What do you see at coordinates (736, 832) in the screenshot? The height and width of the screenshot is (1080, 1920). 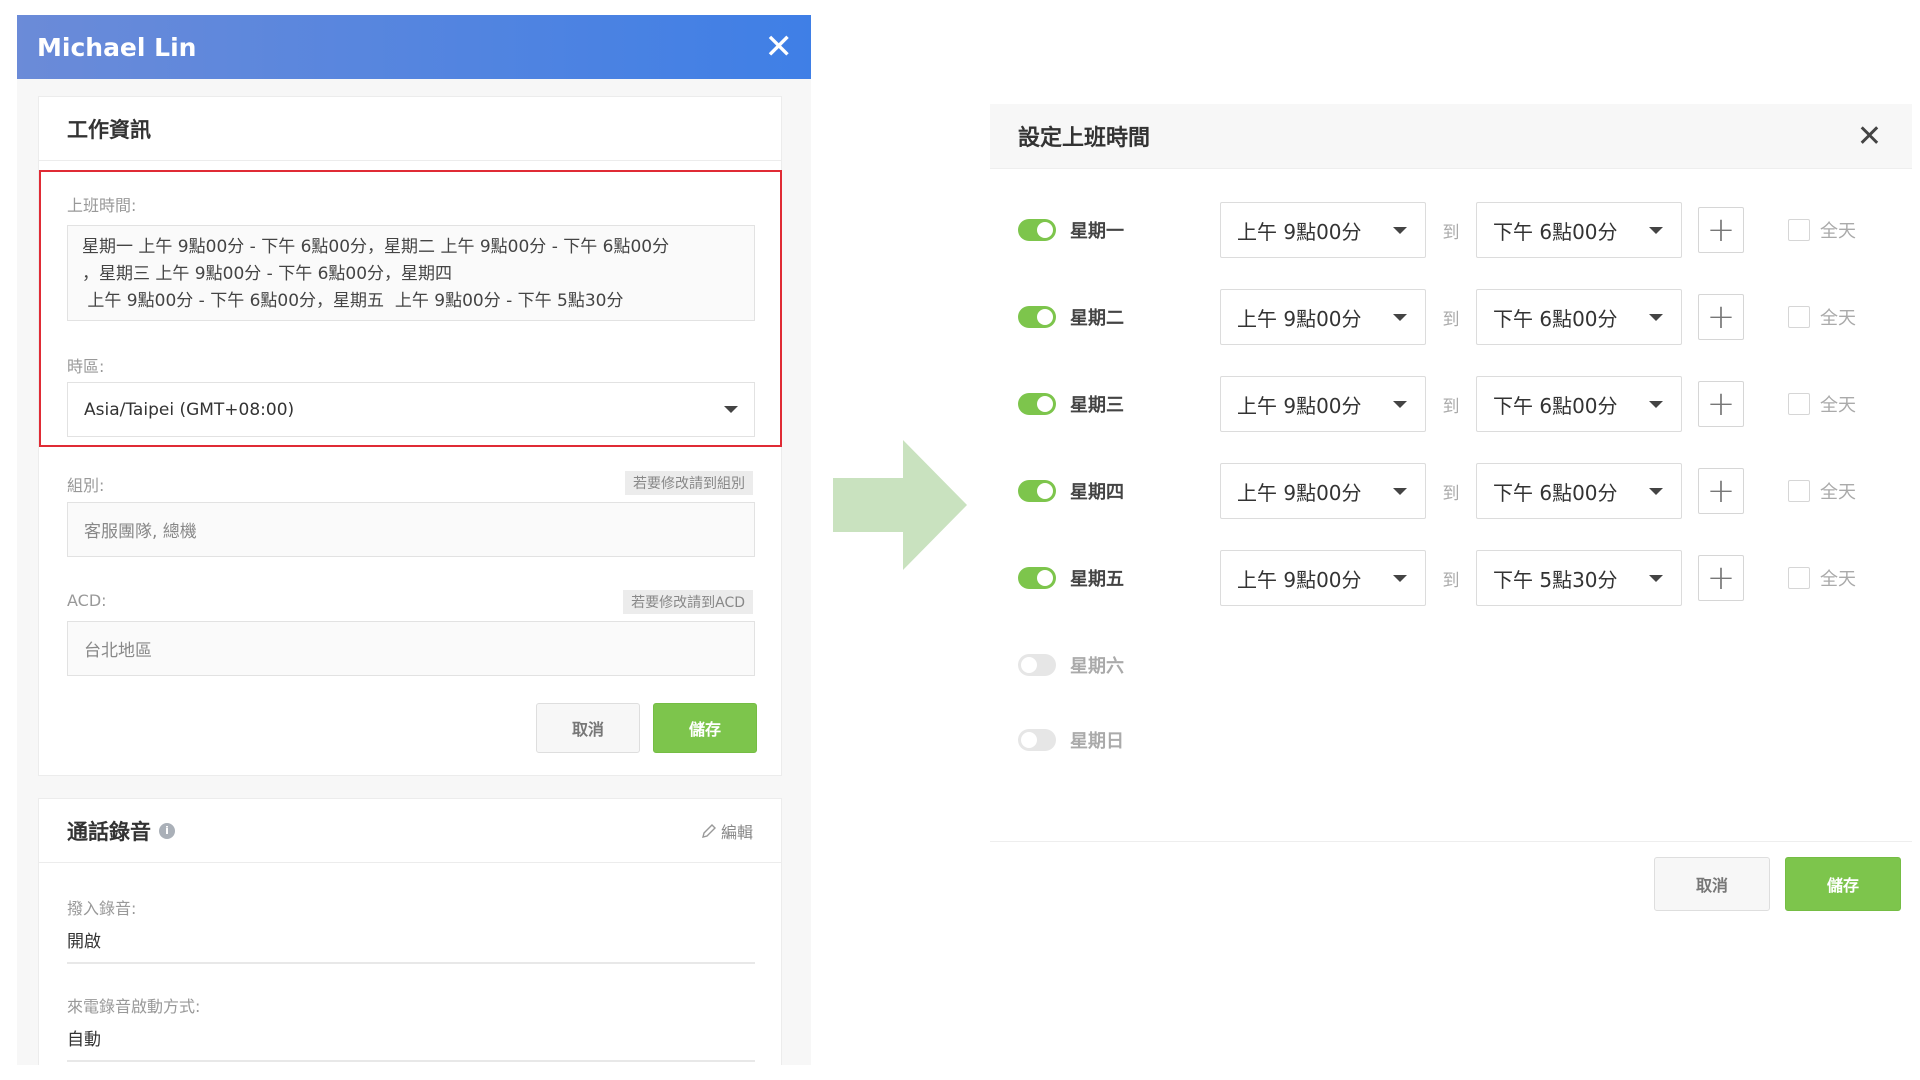 I see `edit-label: 編輯` at bounding box center [736, 832].